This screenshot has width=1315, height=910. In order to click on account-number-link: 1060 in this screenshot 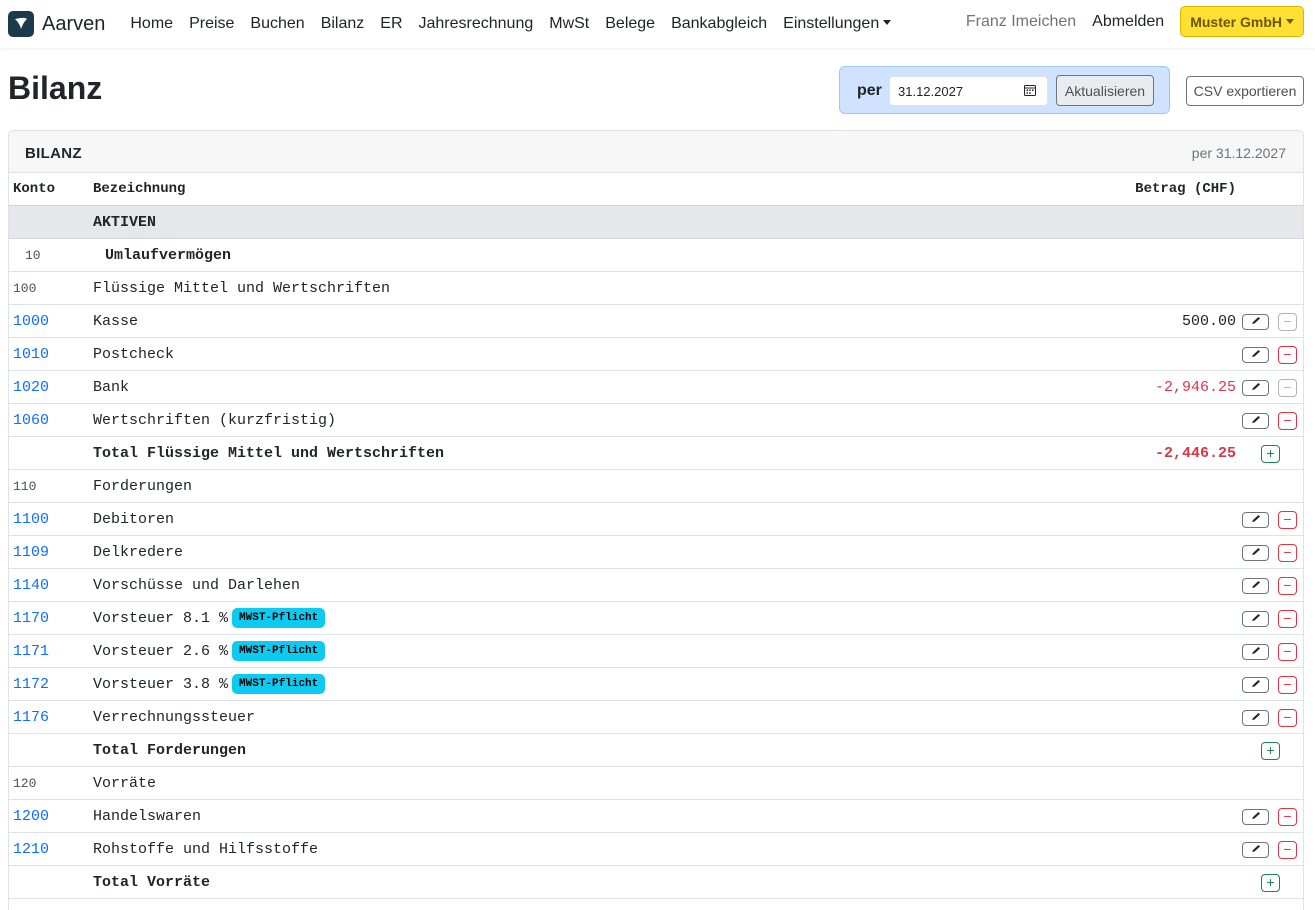, I will do `click(31, 420)`.